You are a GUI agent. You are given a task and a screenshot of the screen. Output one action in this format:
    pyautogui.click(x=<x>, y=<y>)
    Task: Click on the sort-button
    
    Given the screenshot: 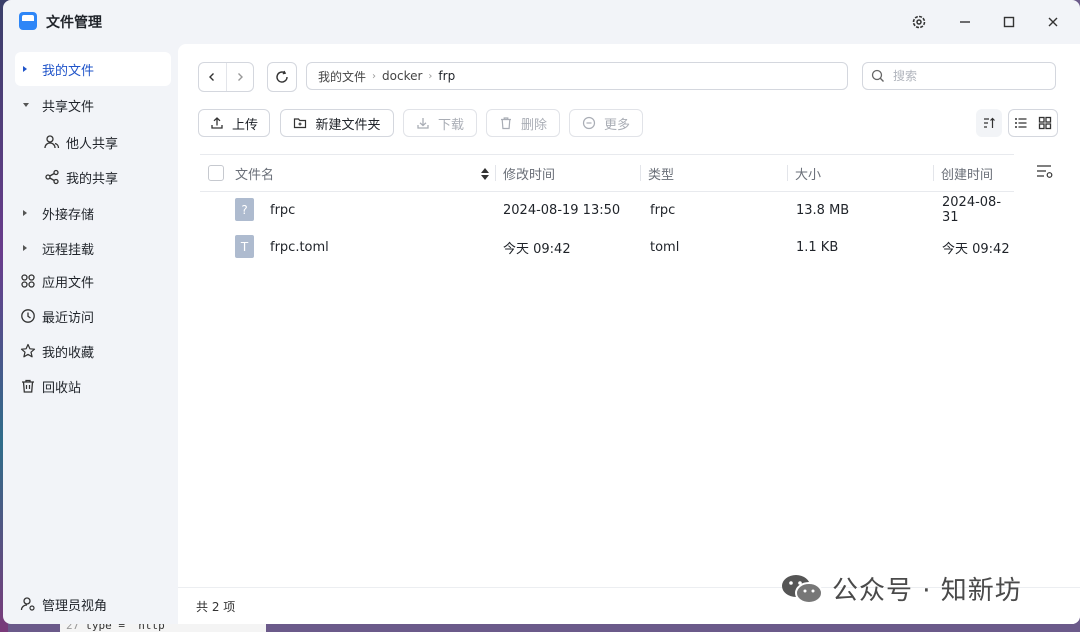 What is the action you would take?
    pyautogui.click(x=989, y=123)
    